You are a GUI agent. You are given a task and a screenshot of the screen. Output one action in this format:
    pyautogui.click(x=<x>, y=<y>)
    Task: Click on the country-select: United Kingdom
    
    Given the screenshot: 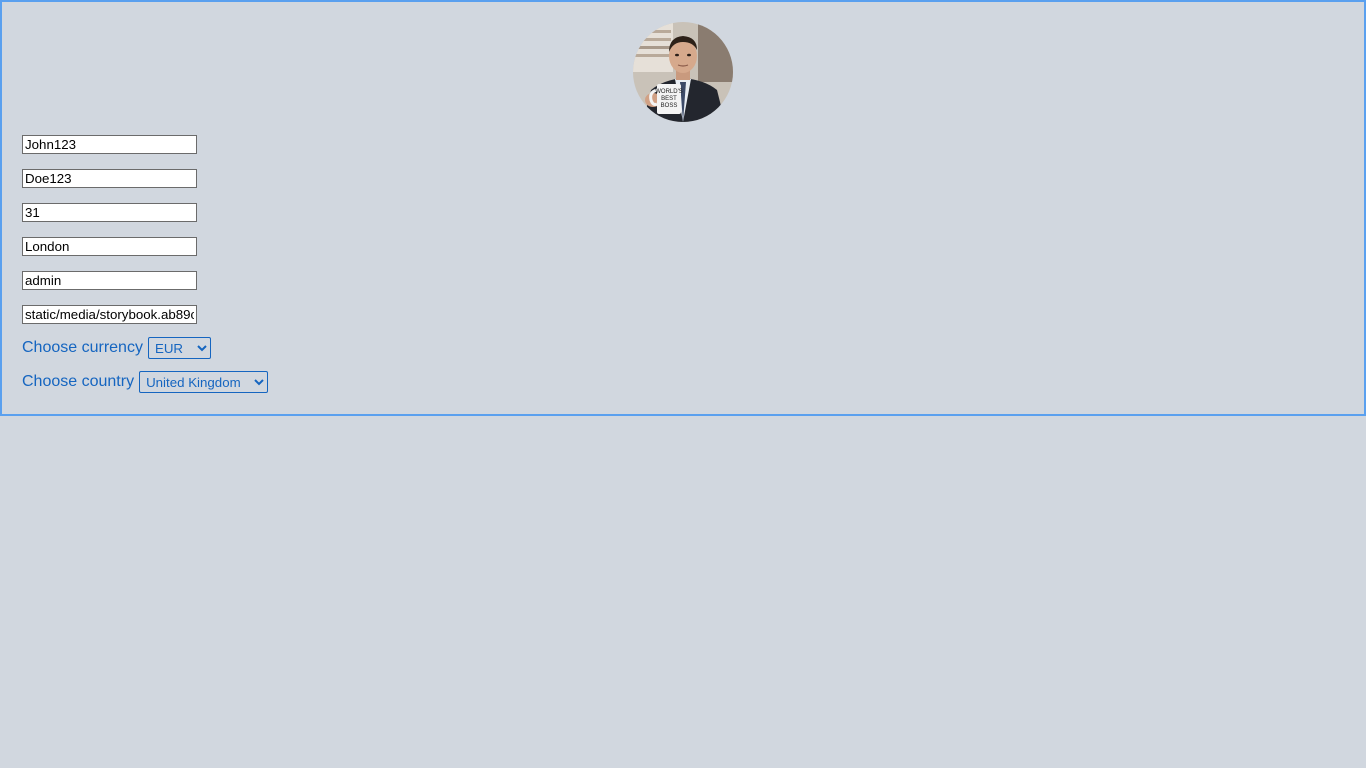 What is the action you would take?
    pyautogui.click(x=204, y=382)
    